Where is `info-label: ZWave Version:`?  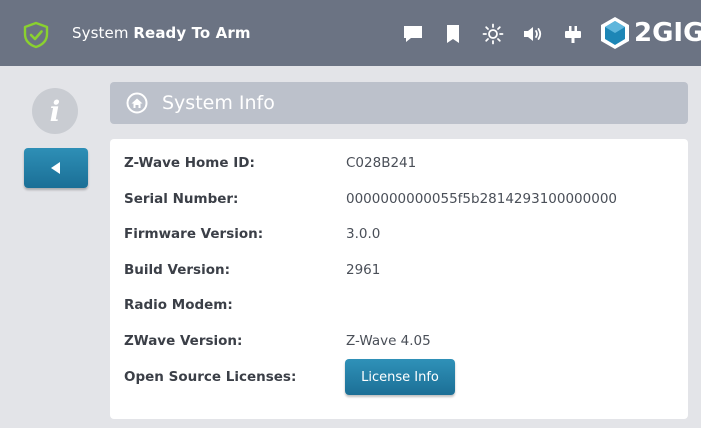
info-label: ZWave Version: is located at coordinates (183, 341).